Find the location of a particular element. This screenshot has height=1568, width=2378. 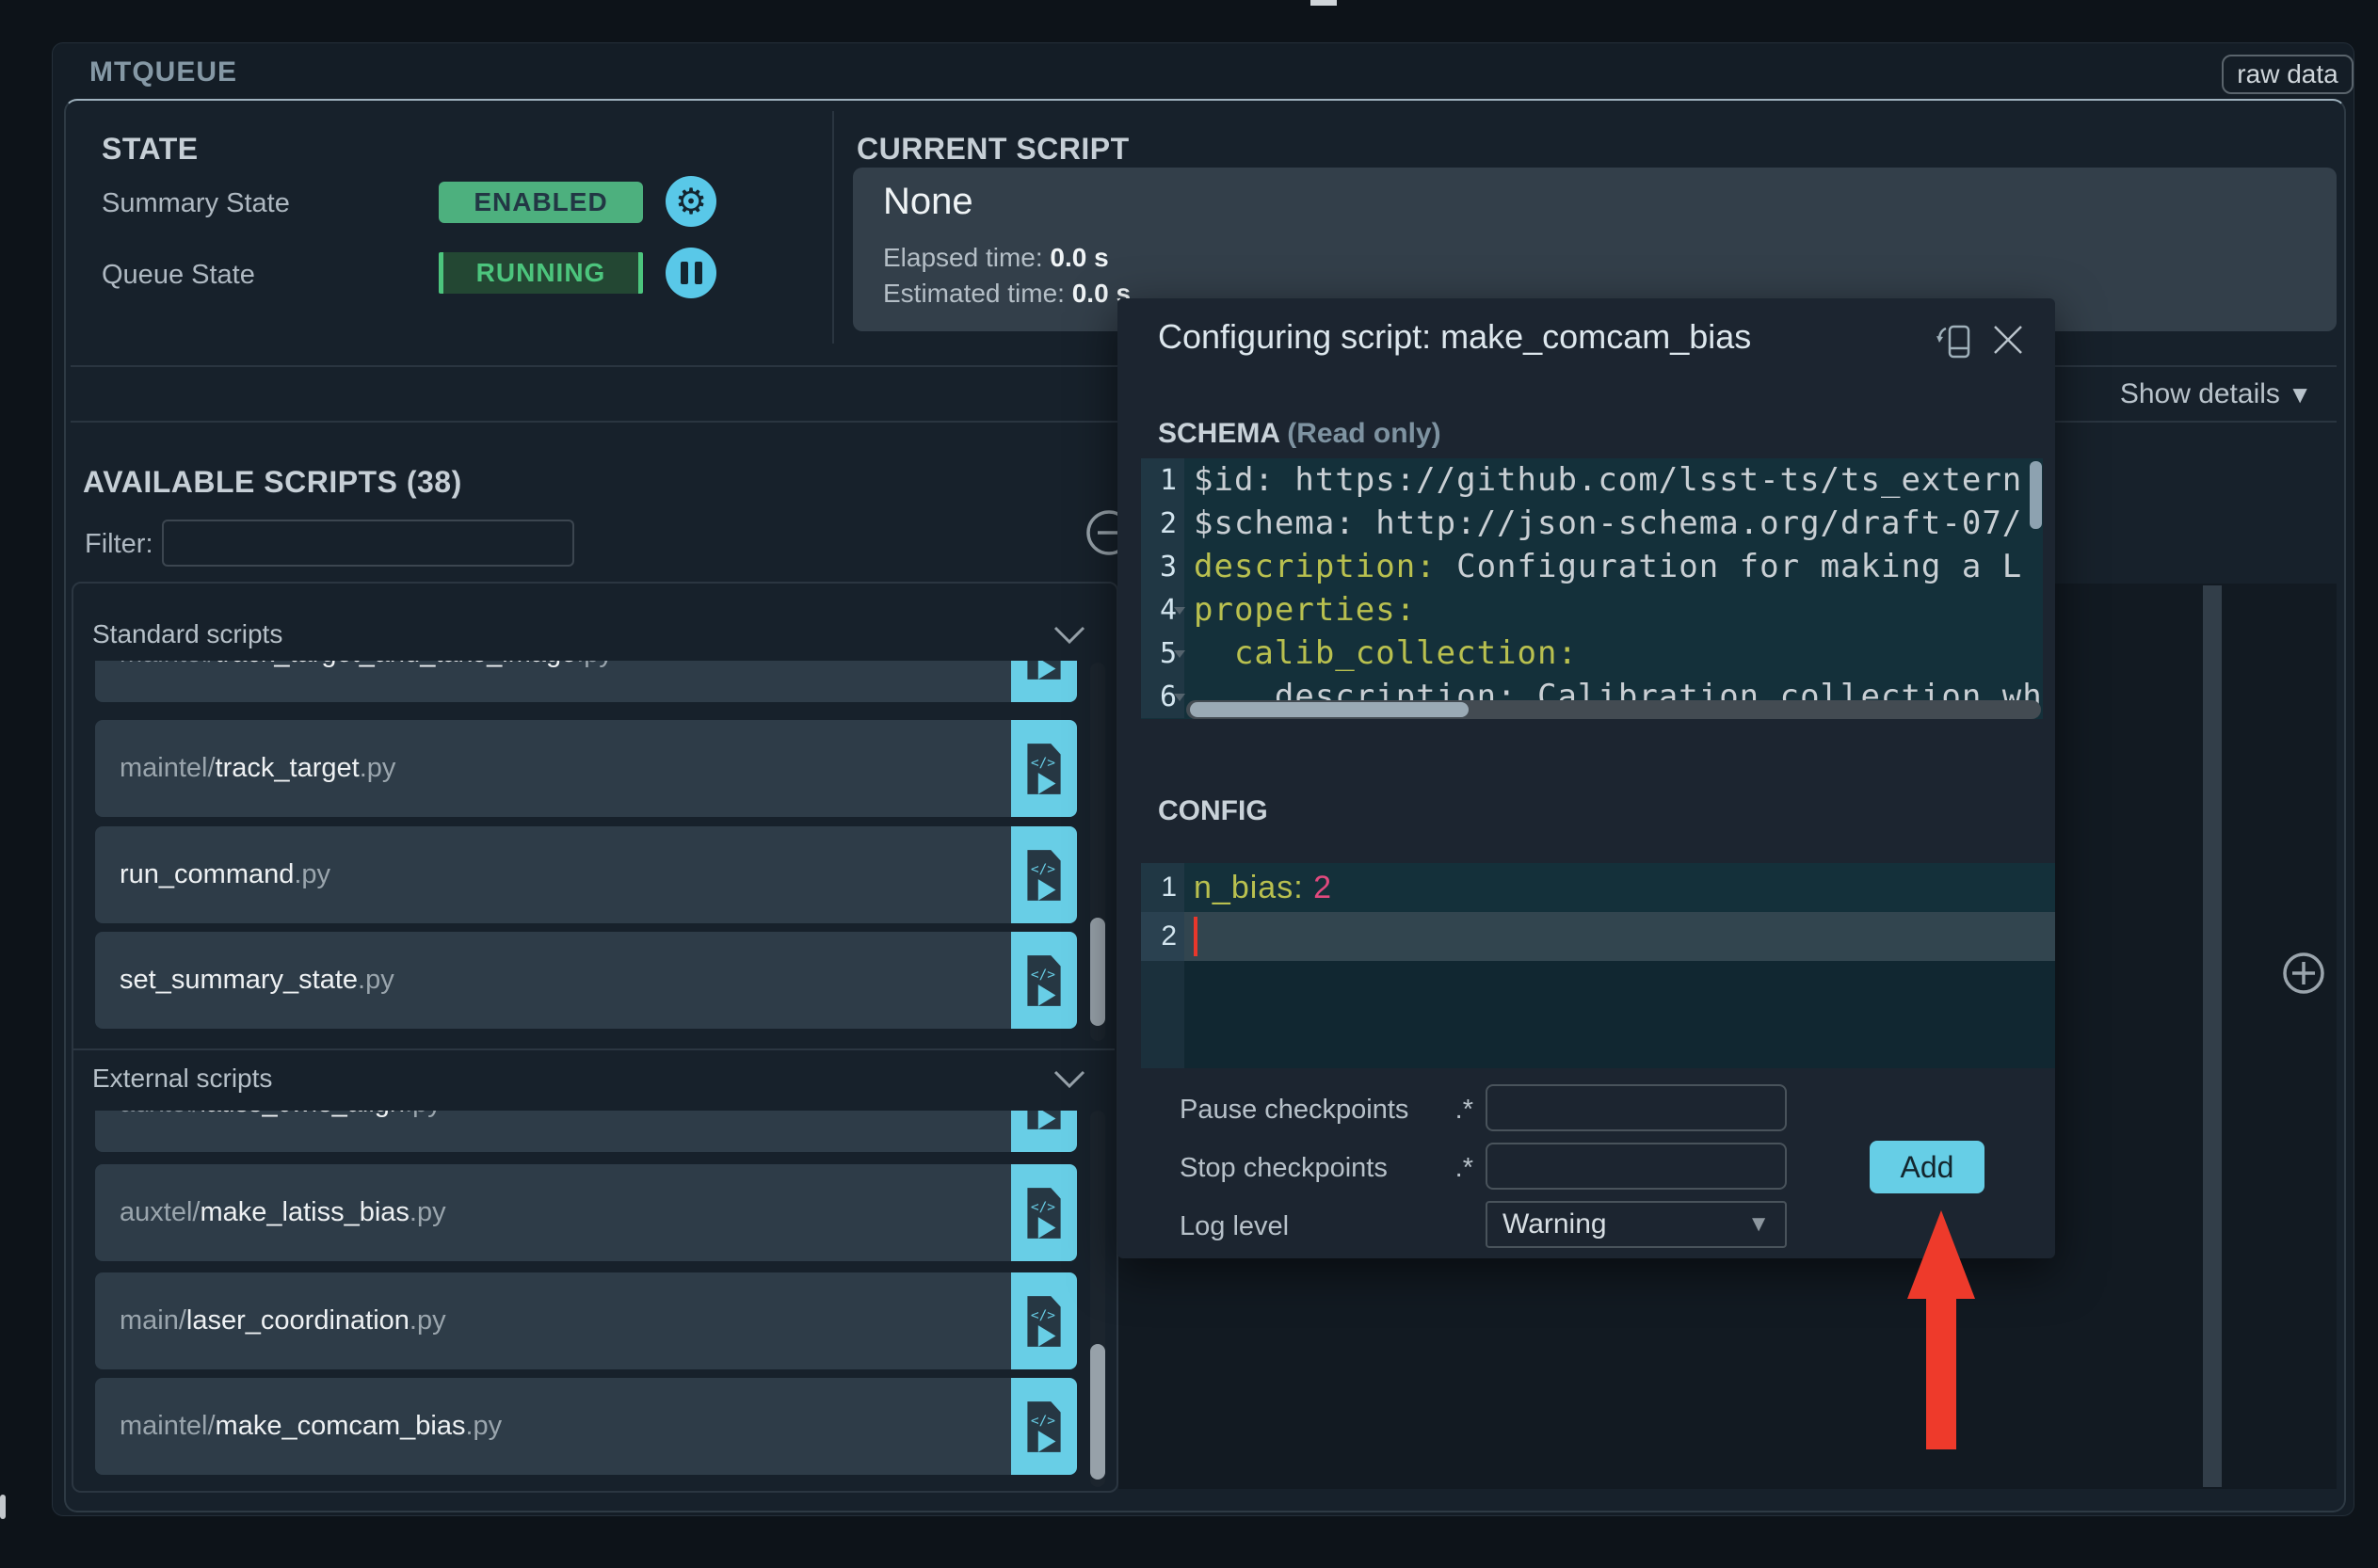

show-details-toggle: Show details ▼ is located at coordinates (2191, 394).